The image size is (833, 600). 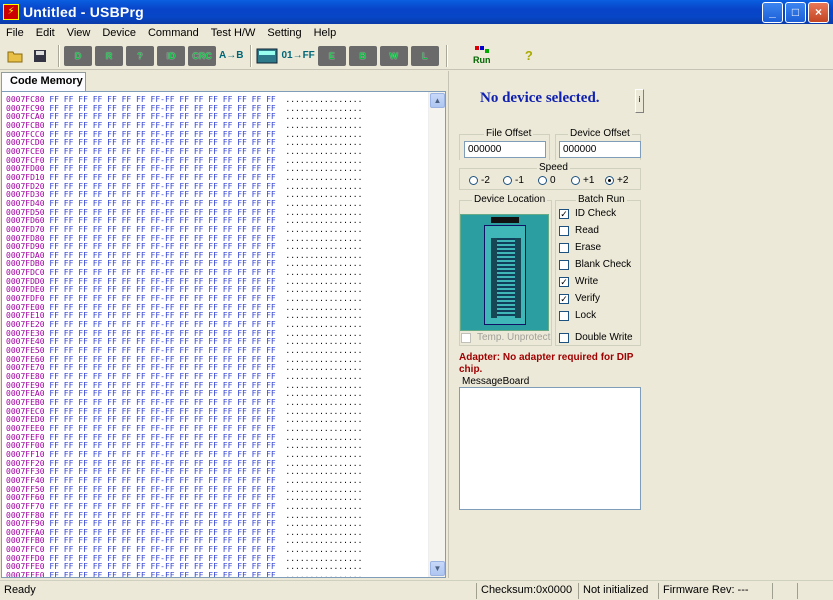 What do you see at coordinates (20, 590) in the screenshot?
I see `status-ready: Ready` at bounding box center [20, 590].